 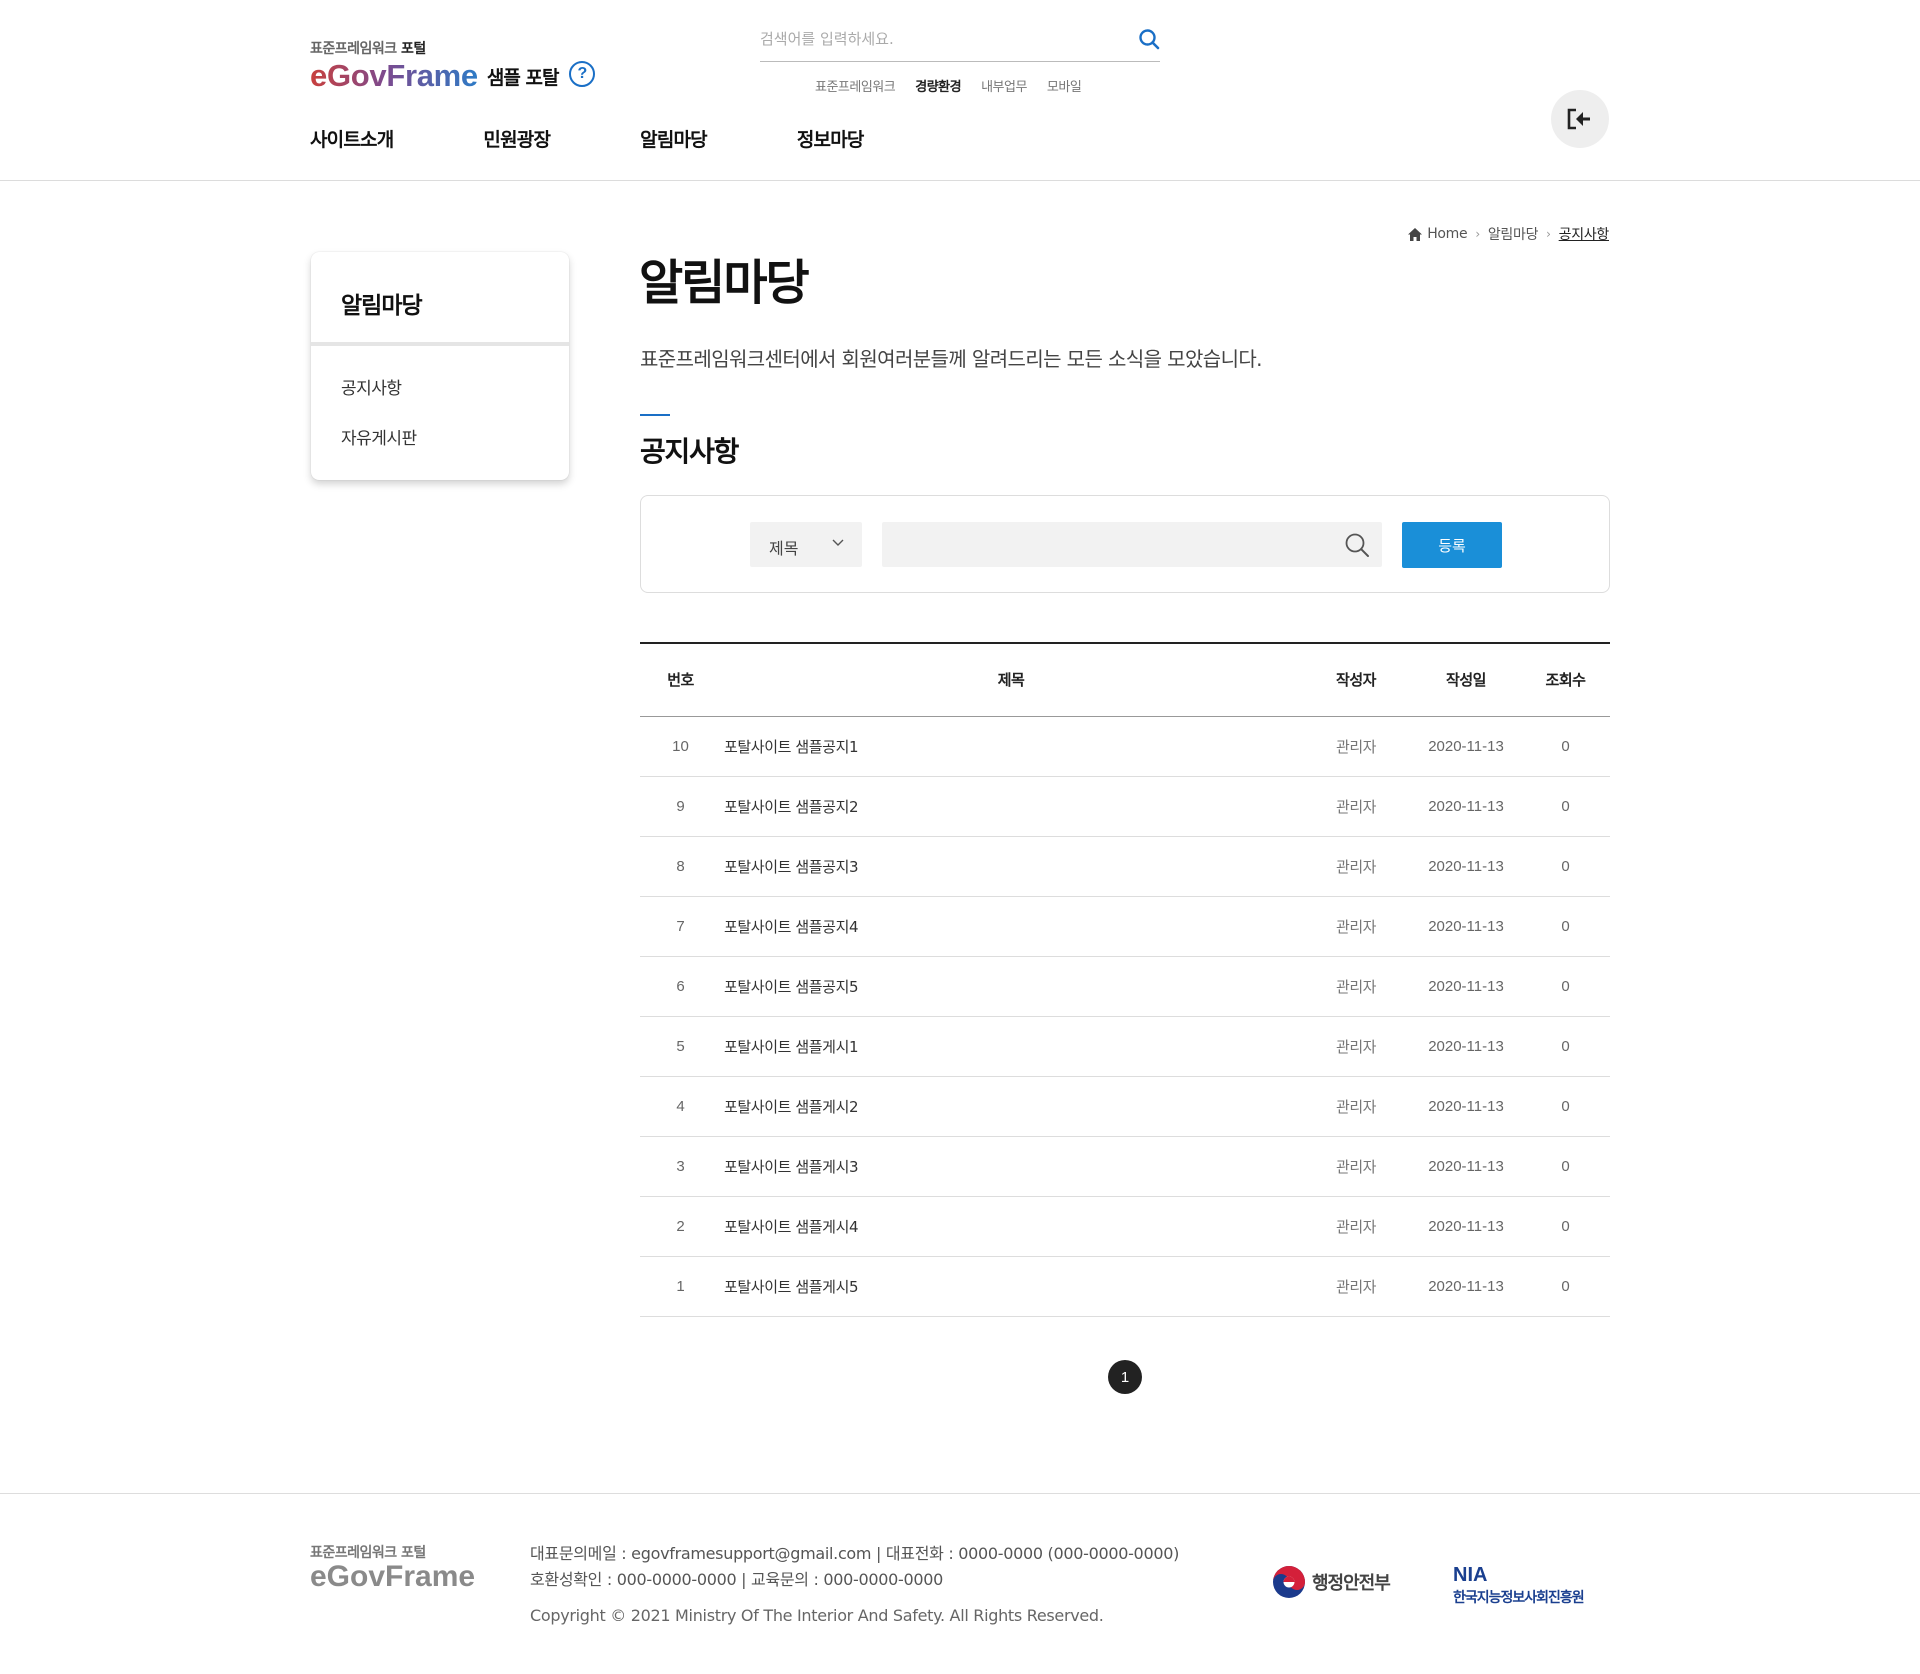 I want to click on footer-logo-subtitle: 표준프레임워크 포털, so click(x=368, y=1553).